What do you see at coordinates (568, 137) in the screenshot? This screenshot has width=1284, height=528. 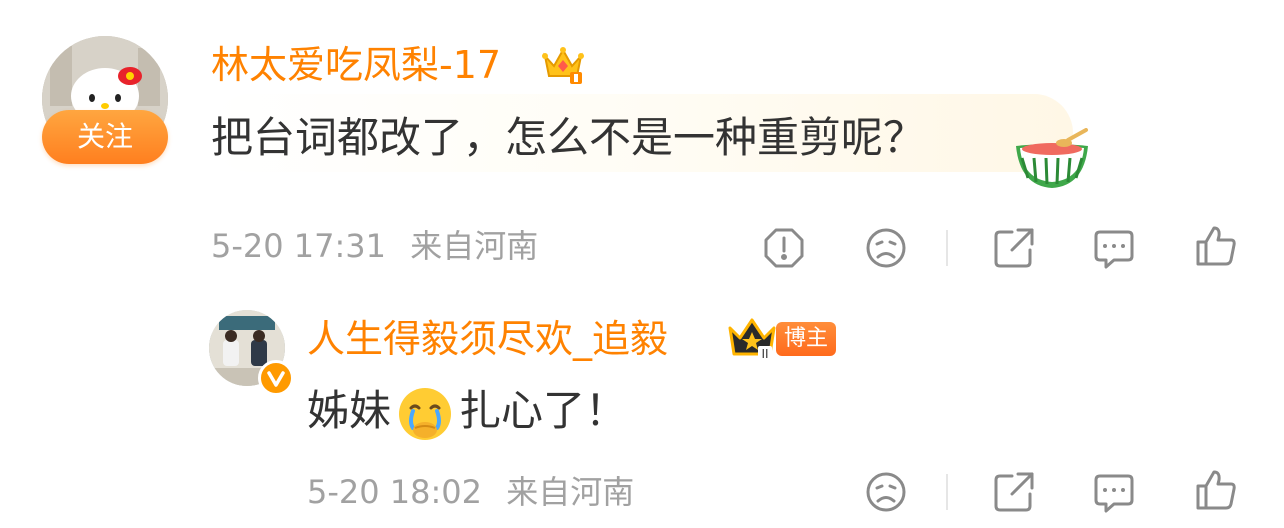 I see `comment-text: 把台词都改了，怎么不是一种重剪呢？` at bounding box center [568, 137].